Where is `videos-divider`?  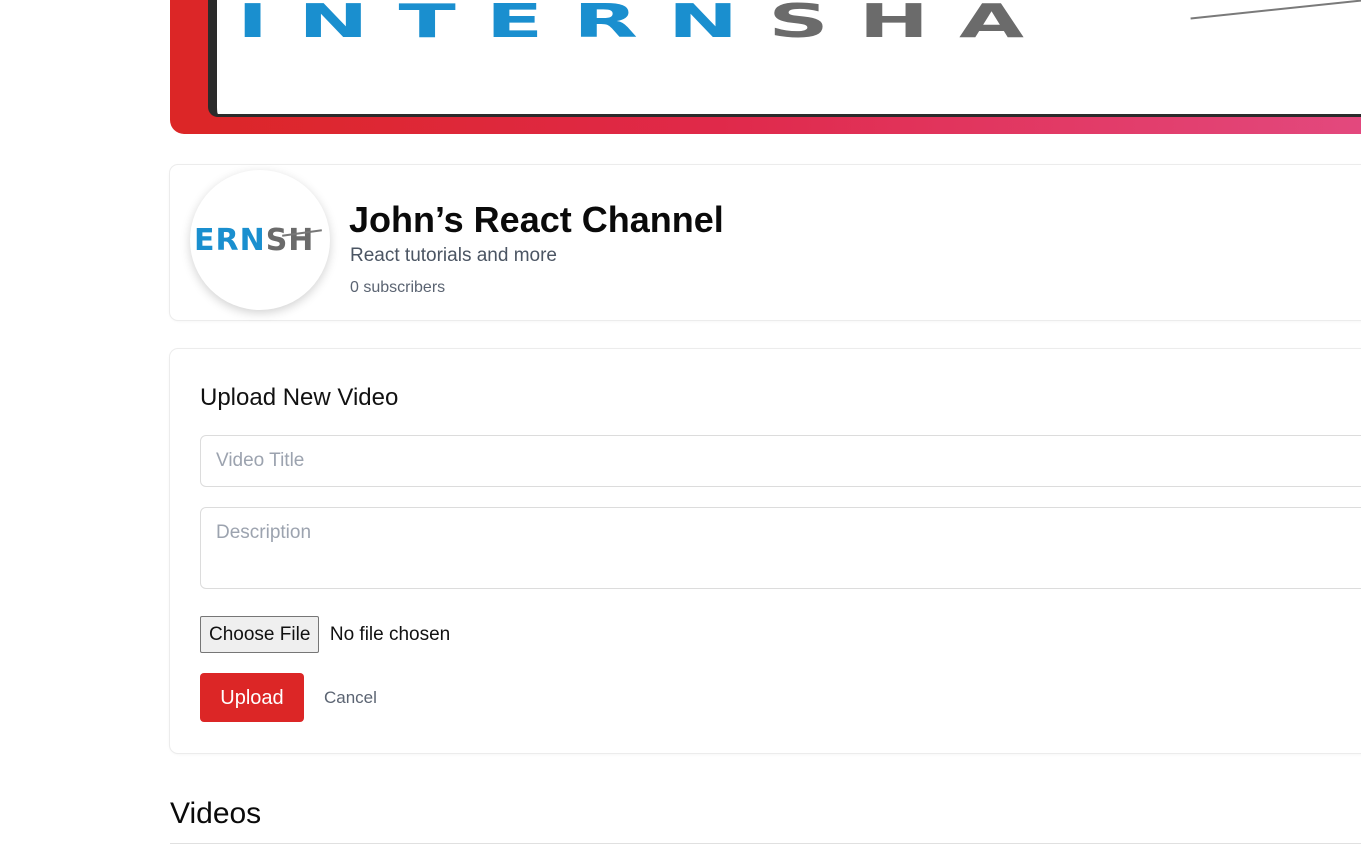
videos-divider is located at coordinates (765, 843).